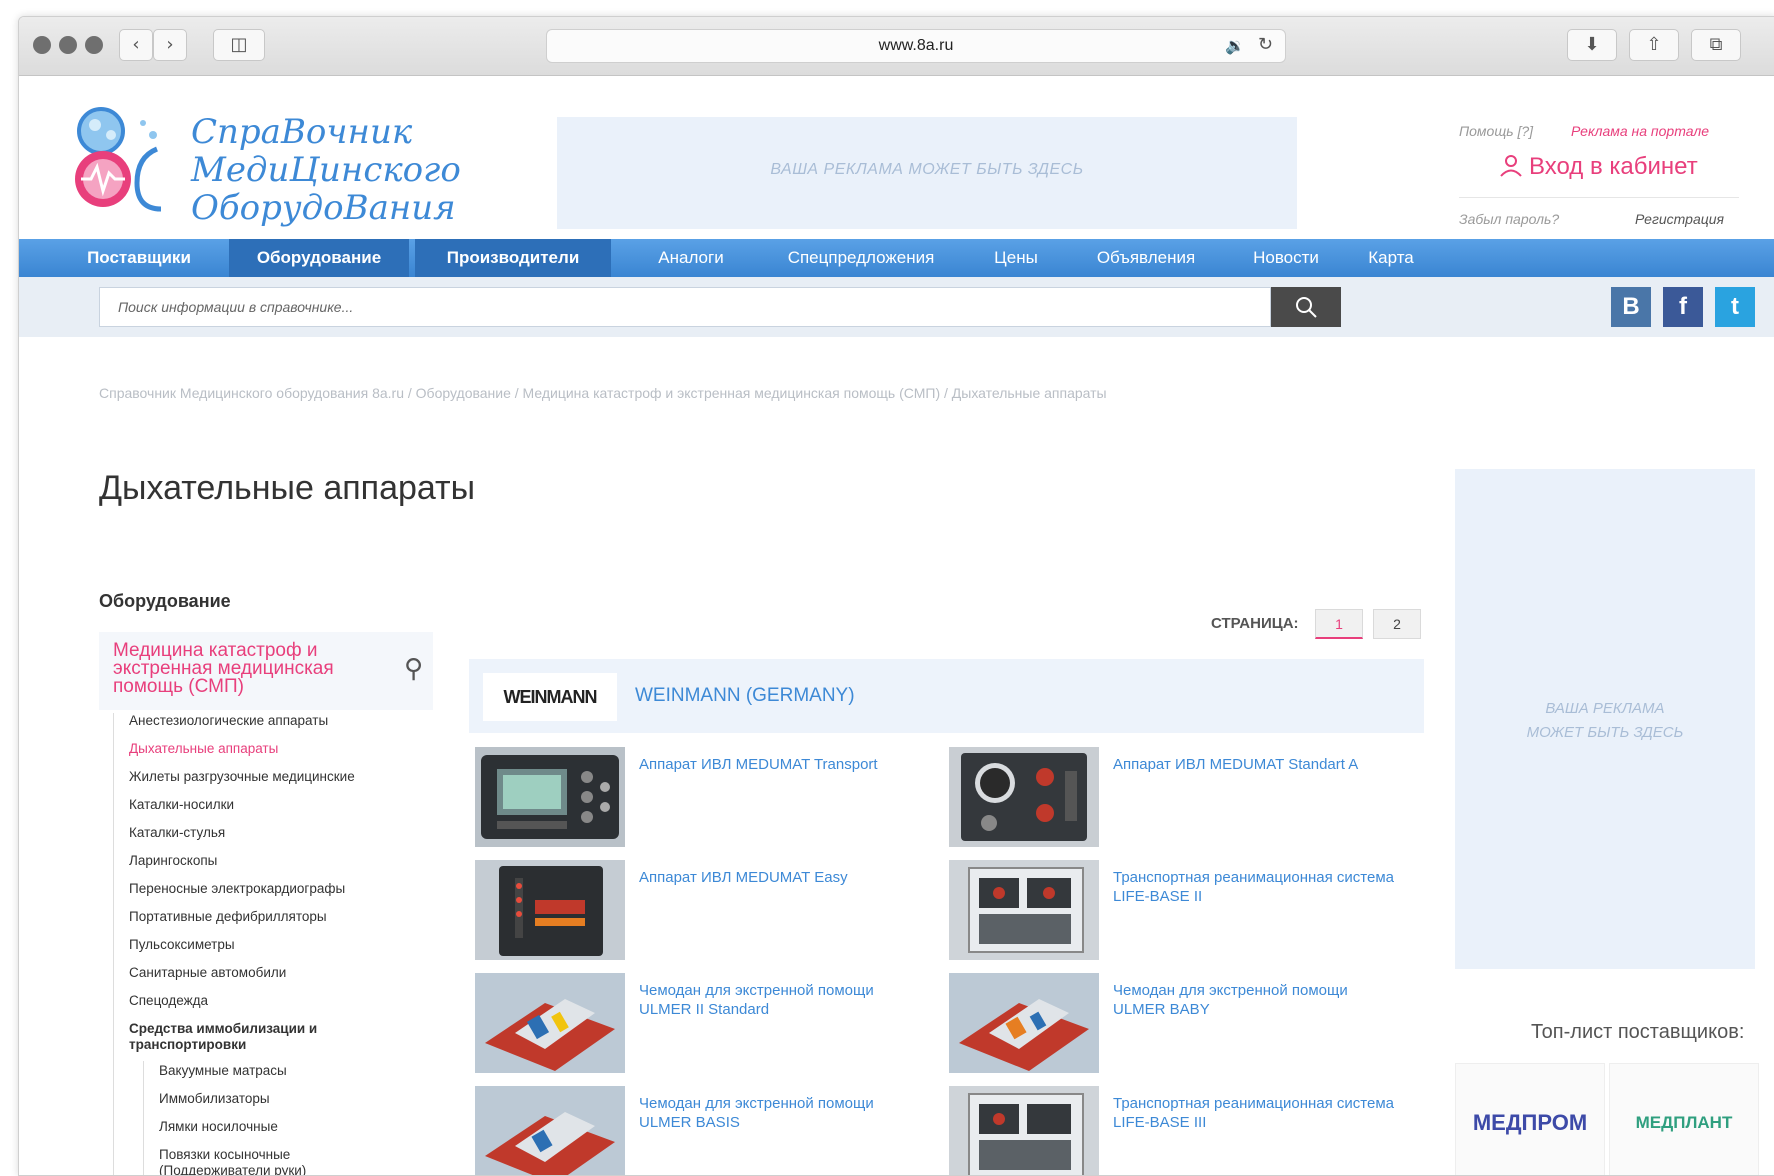 The height and width of the screenshot is (1176, 1774). I want to click on logo-text: СпраВочник МедиЦинского ОборудоВания, so click(326, 170).